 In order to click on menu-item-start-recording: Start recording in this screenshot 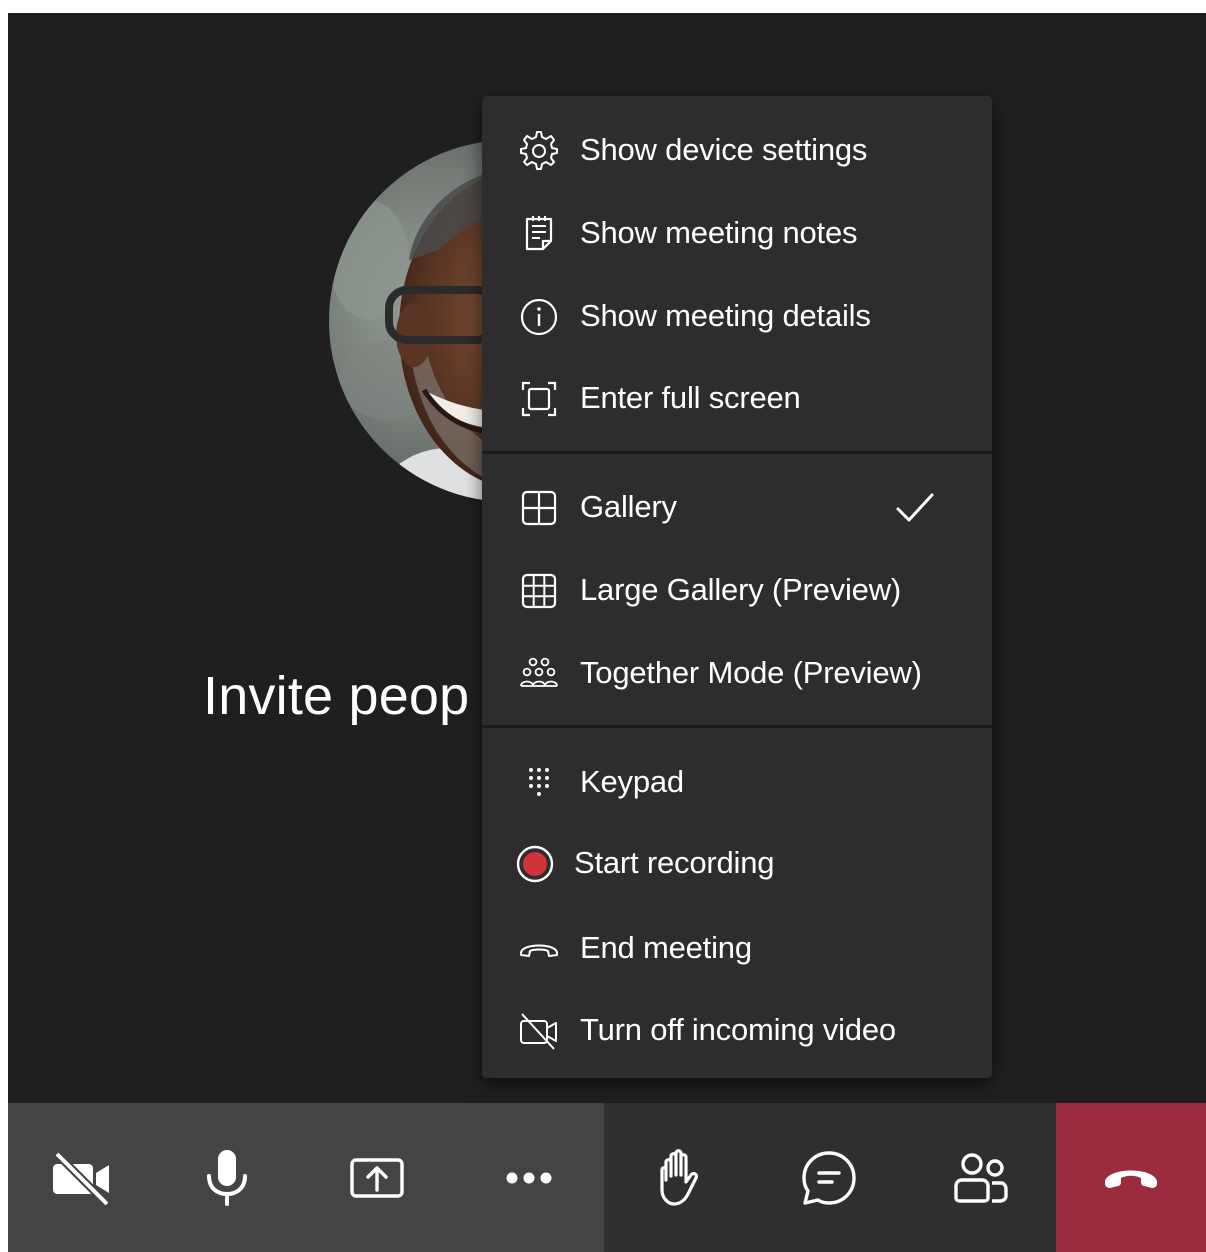, I will do `click(737, 863)`.